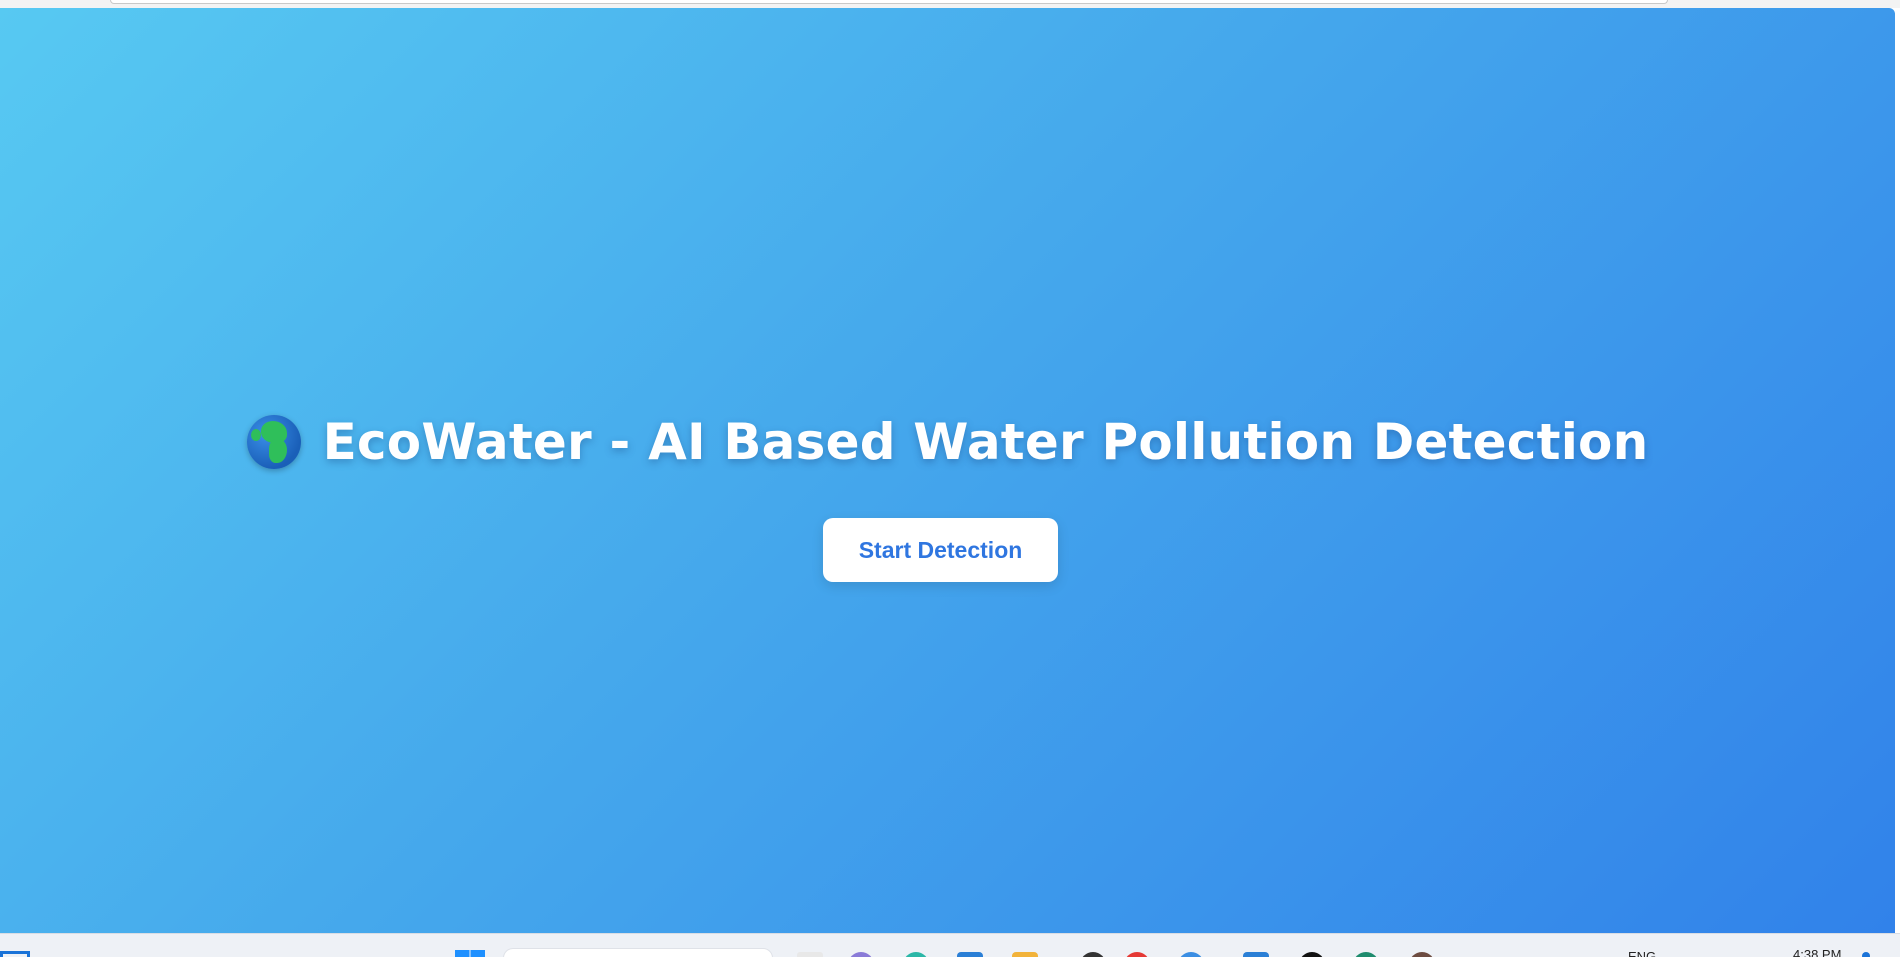  I want to click on address-bar, so click(889, 2).